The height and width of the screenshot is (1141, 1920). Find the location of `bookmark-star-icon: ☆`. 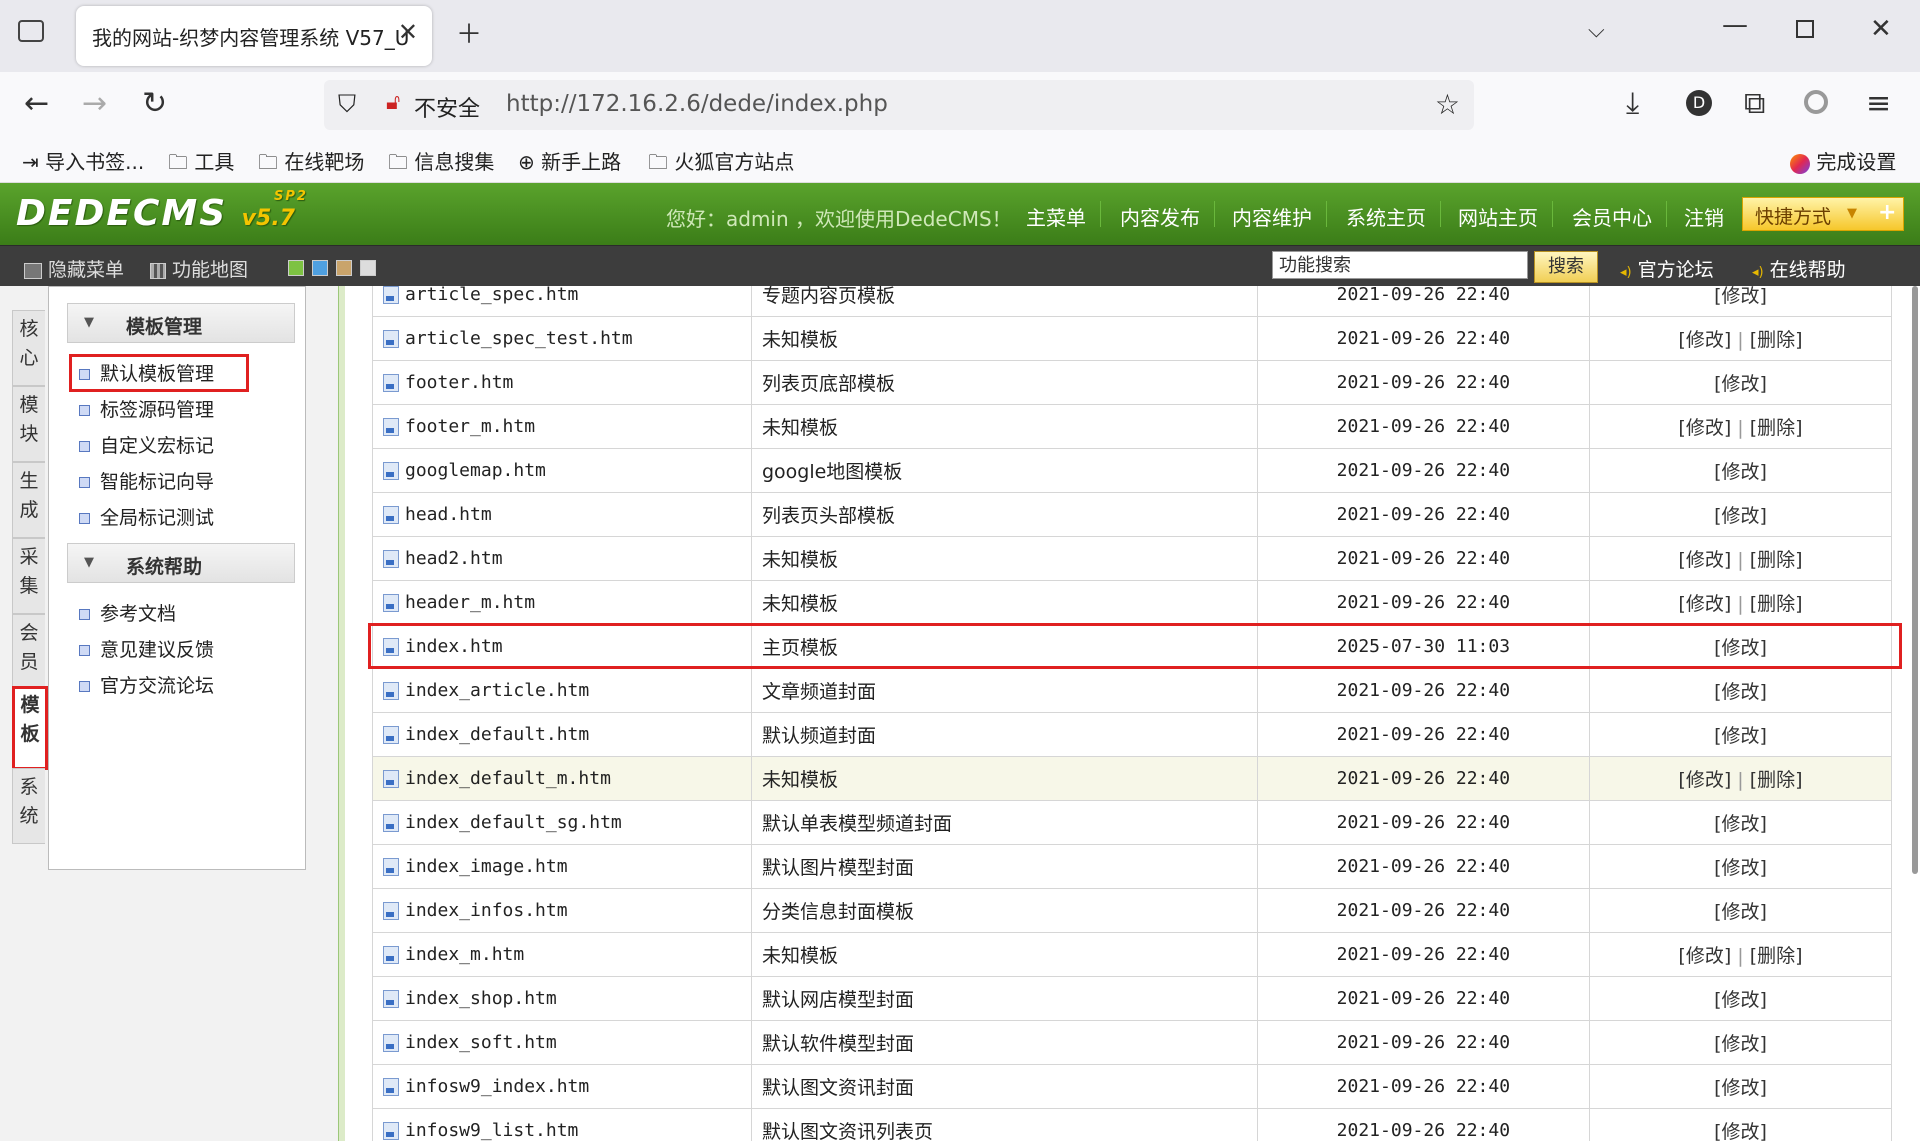

bookmark-star-icon: ☆ is located at coordinates (1447, 104).